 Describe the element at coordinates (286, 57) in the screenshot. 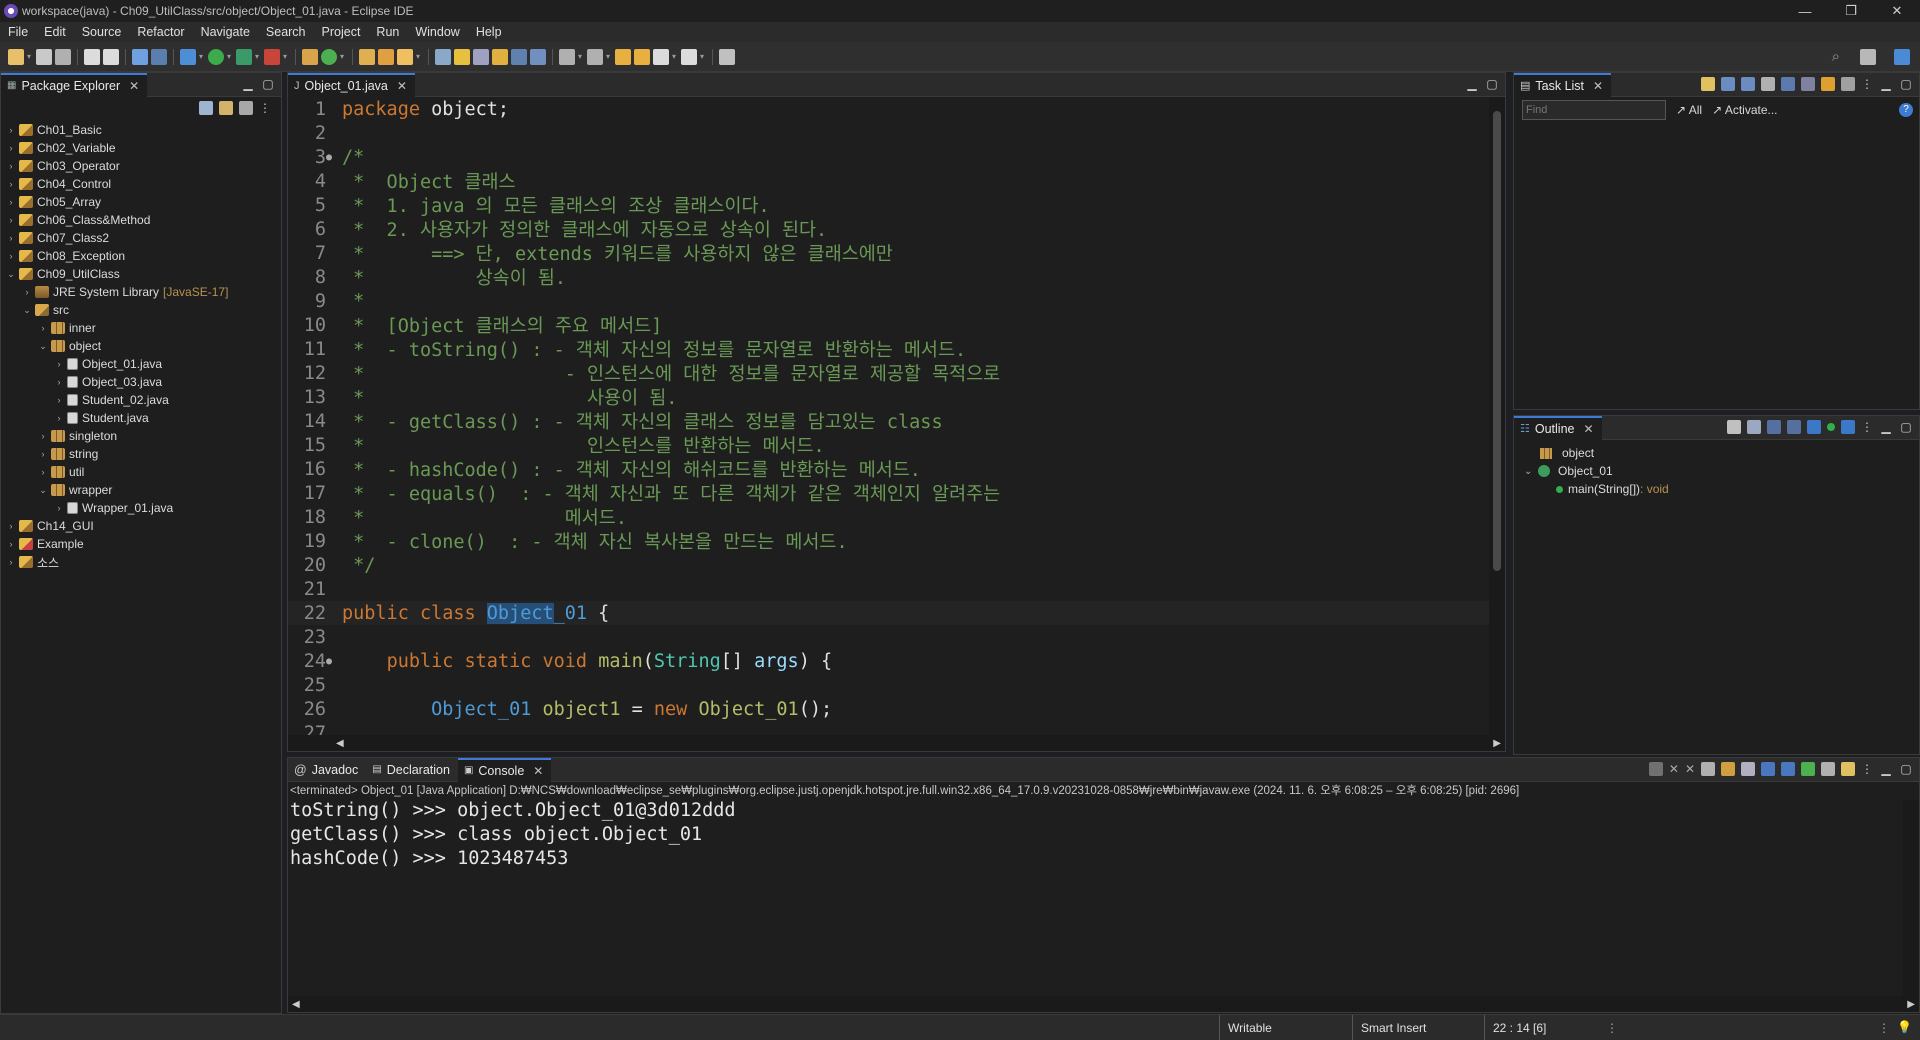

I see `external-tools-dropdown-icon: ▾` at that location.